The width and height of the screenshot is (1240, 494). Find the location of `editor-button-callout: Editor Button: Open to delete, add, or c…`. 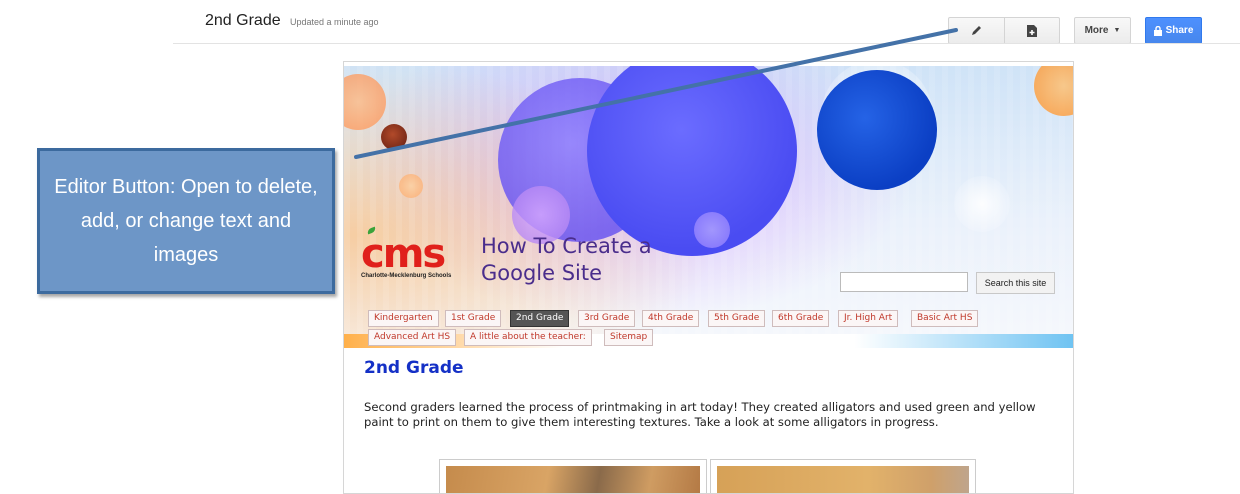

editor-button-callout: Editor Button: Open to delete, add, or c… is located at coordinates (186, 221).